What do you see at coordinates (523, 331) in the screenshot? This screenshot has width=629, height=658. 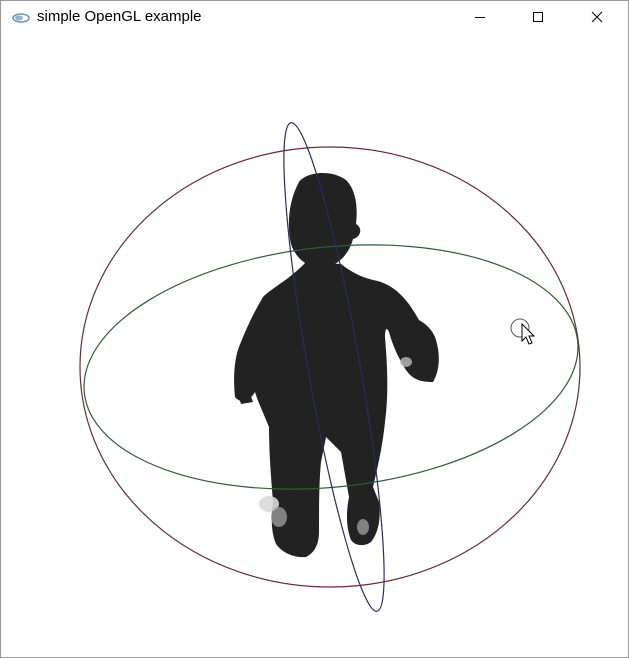 I see `mouse-pointer-icon` at bounding box center [523, 331].